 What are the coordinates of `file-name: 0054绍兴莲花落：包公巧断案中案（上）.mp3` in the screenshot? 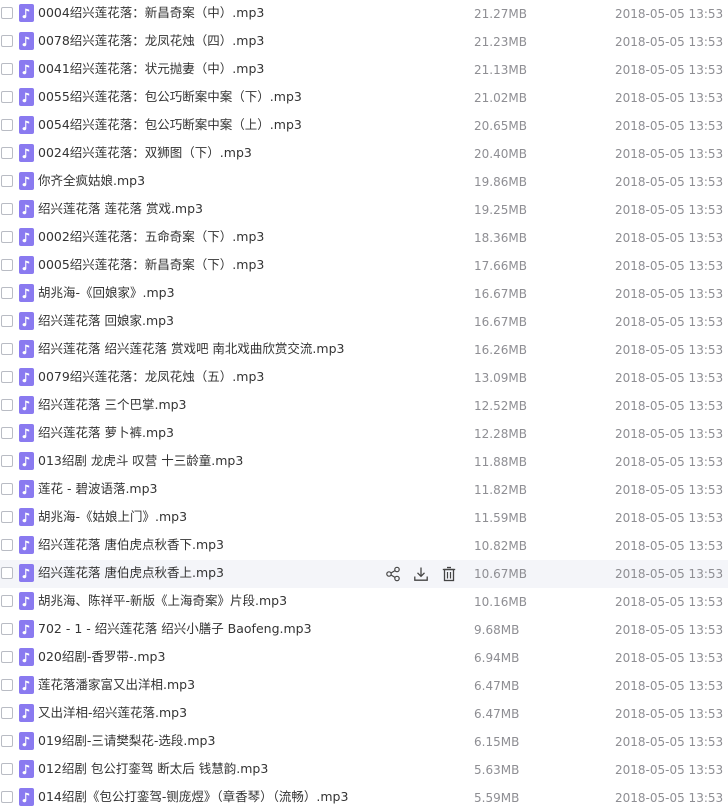 It's located at (170, 125).